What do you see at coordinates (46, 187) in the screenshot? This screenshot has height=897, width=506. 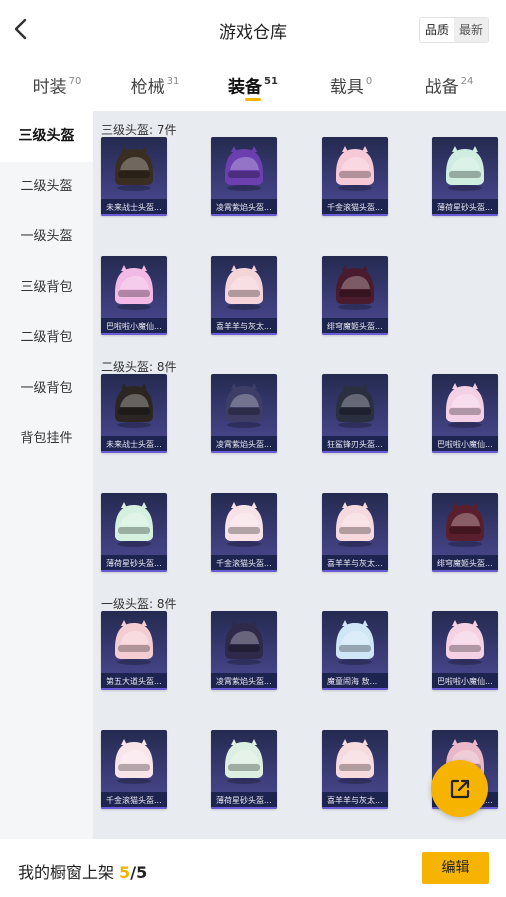 I see `sidebar-item-level2-helmet: 二级头盔` at bounding box center [46, 187].